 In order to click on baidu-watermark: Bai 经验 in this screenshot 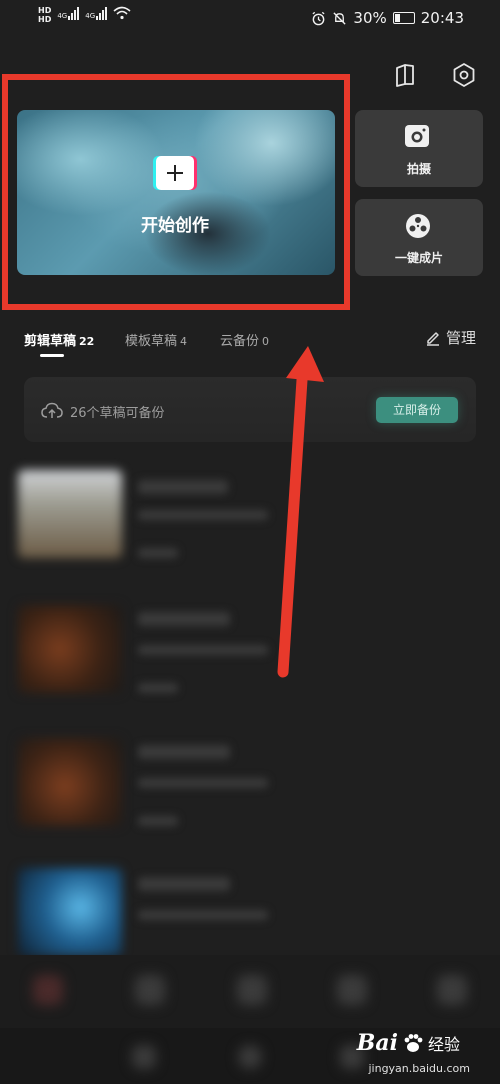, I will do `click(408, 1043)`.